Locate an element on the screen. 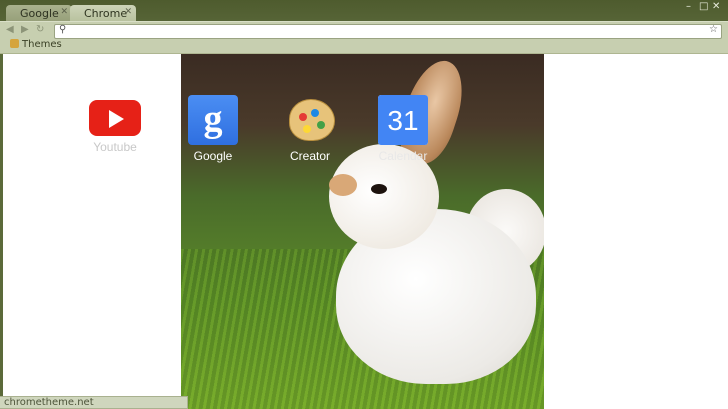  app-label: Creator is located at coordinates (309, 156).